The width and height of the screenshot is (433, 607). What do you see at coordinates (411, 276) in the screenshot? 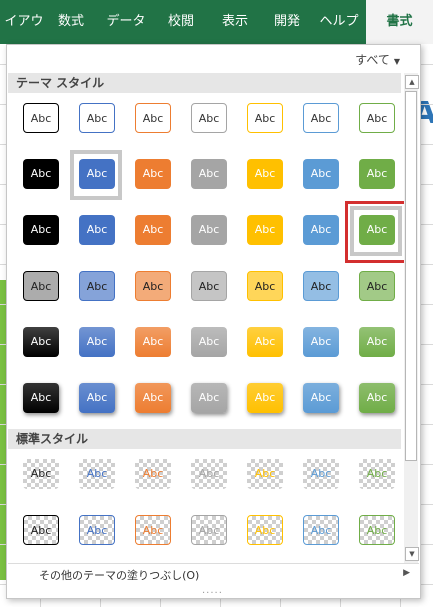
I see `scroll-thumb` at bounding box center [411, 276].